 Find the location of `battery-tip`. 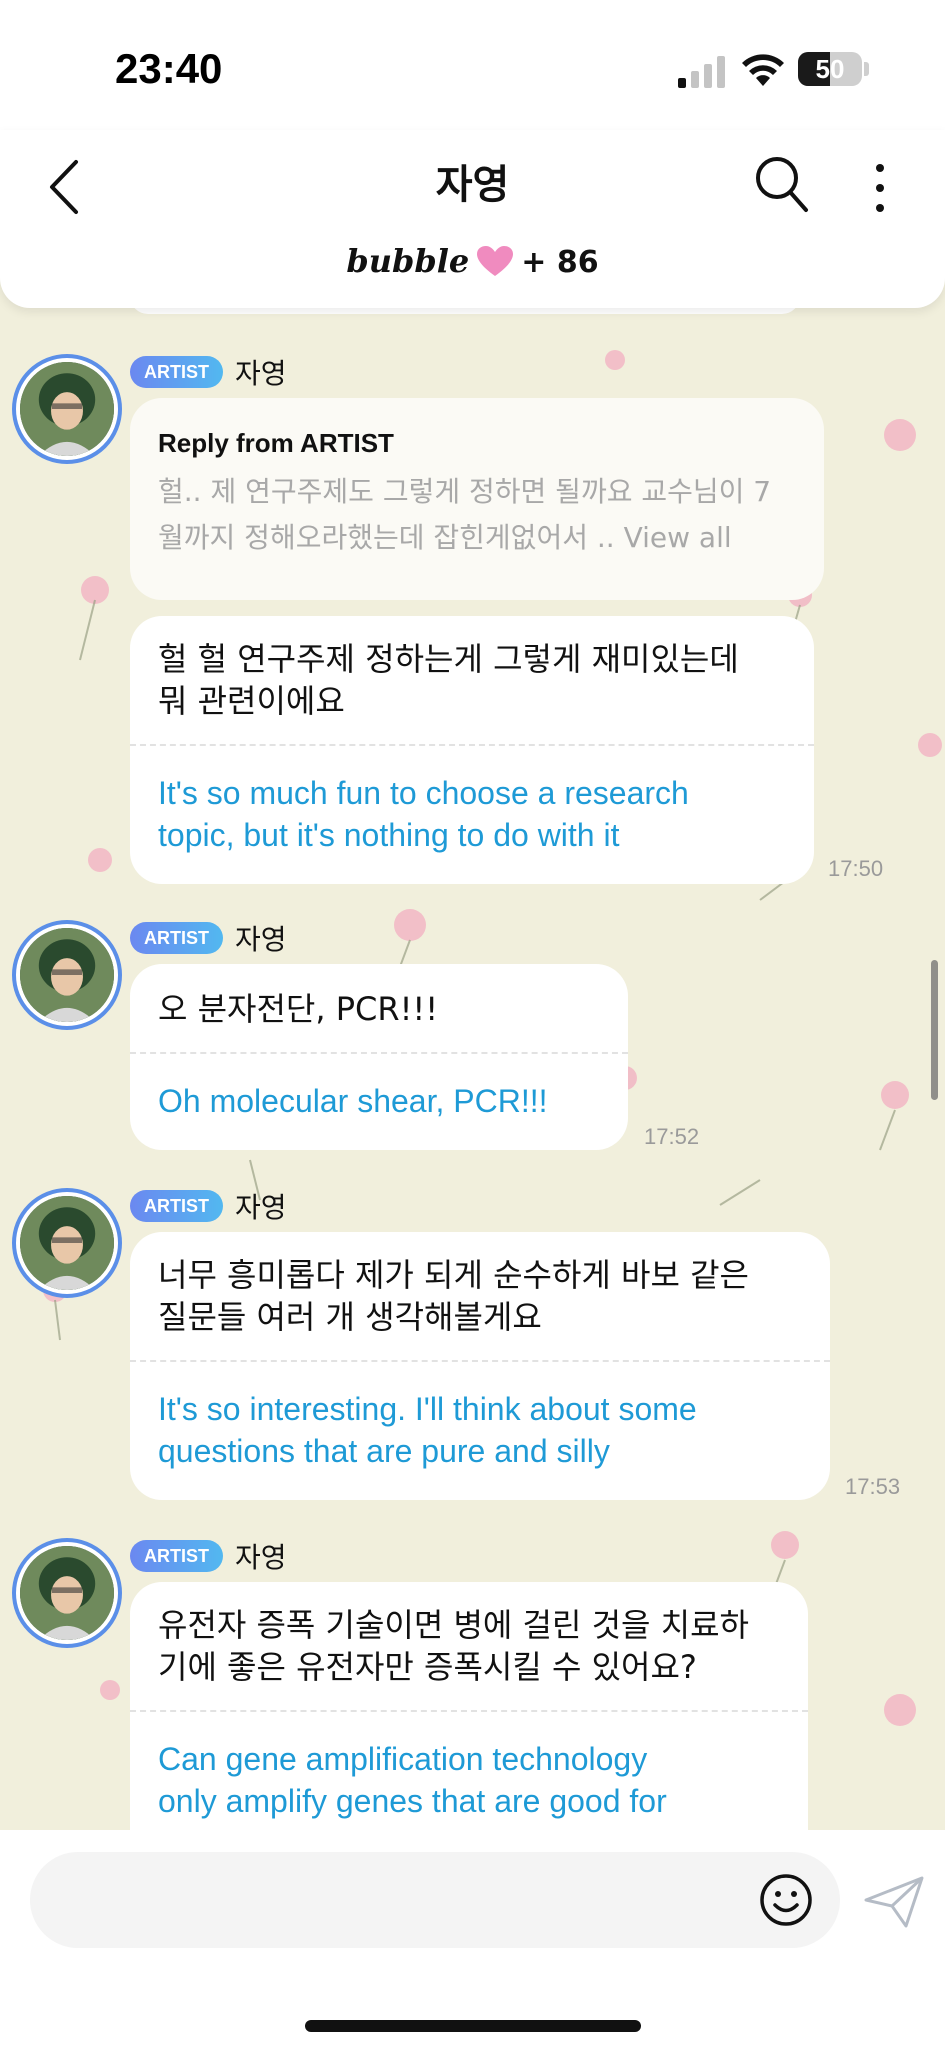

battery-tip is located at coordinates (866, 69).